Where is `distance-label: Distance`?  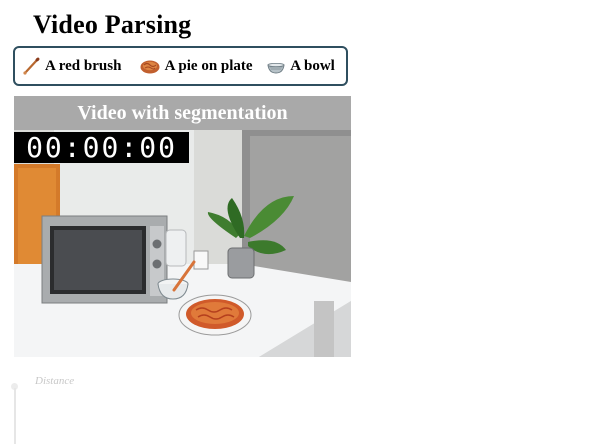 distance-label: Distance is located at coordinates (55, 381).